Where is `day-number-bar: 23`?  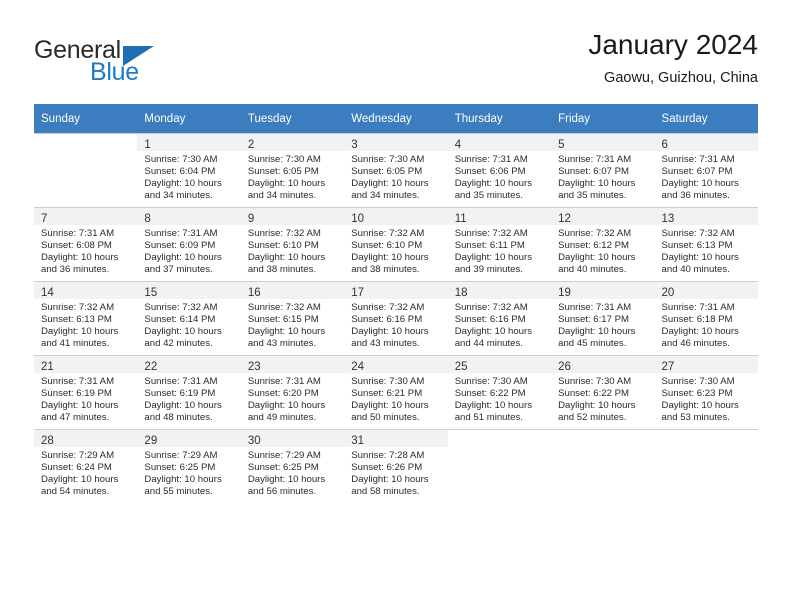
day-number-bar: 23 is located at coordinates (292, 364).